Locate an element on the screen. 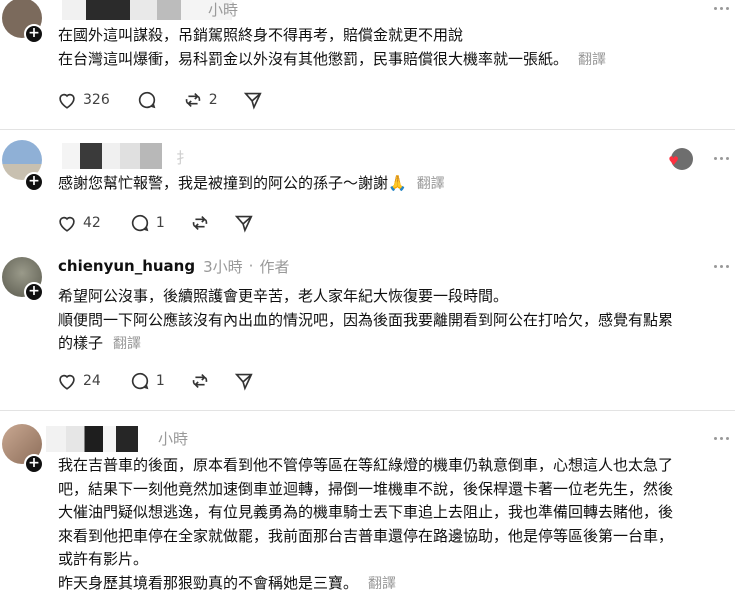 The width and height of the screenshot is (735, 610). post-time: 扌 is located at coordinates (184, 157).